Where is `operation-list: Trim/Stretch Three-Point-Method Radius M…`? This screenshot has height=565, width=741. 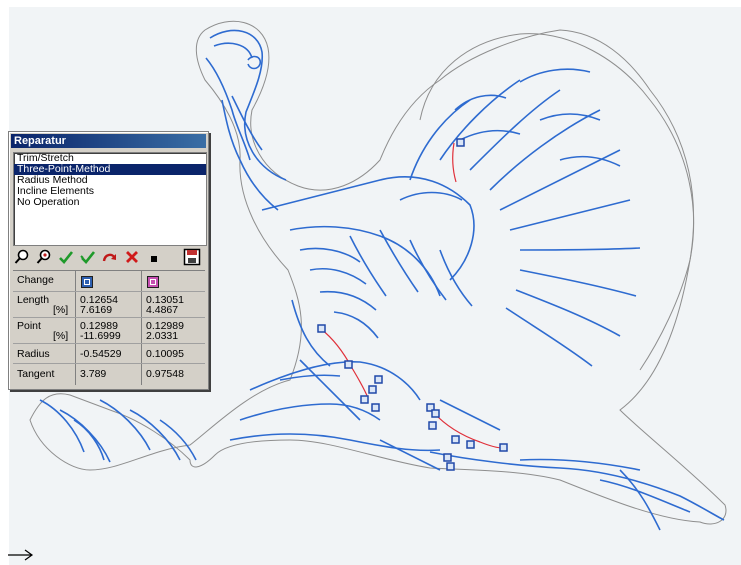 operation-list: Trim/Stretch Three-Point-Method Radius M… is located at coordinates (110, 199).